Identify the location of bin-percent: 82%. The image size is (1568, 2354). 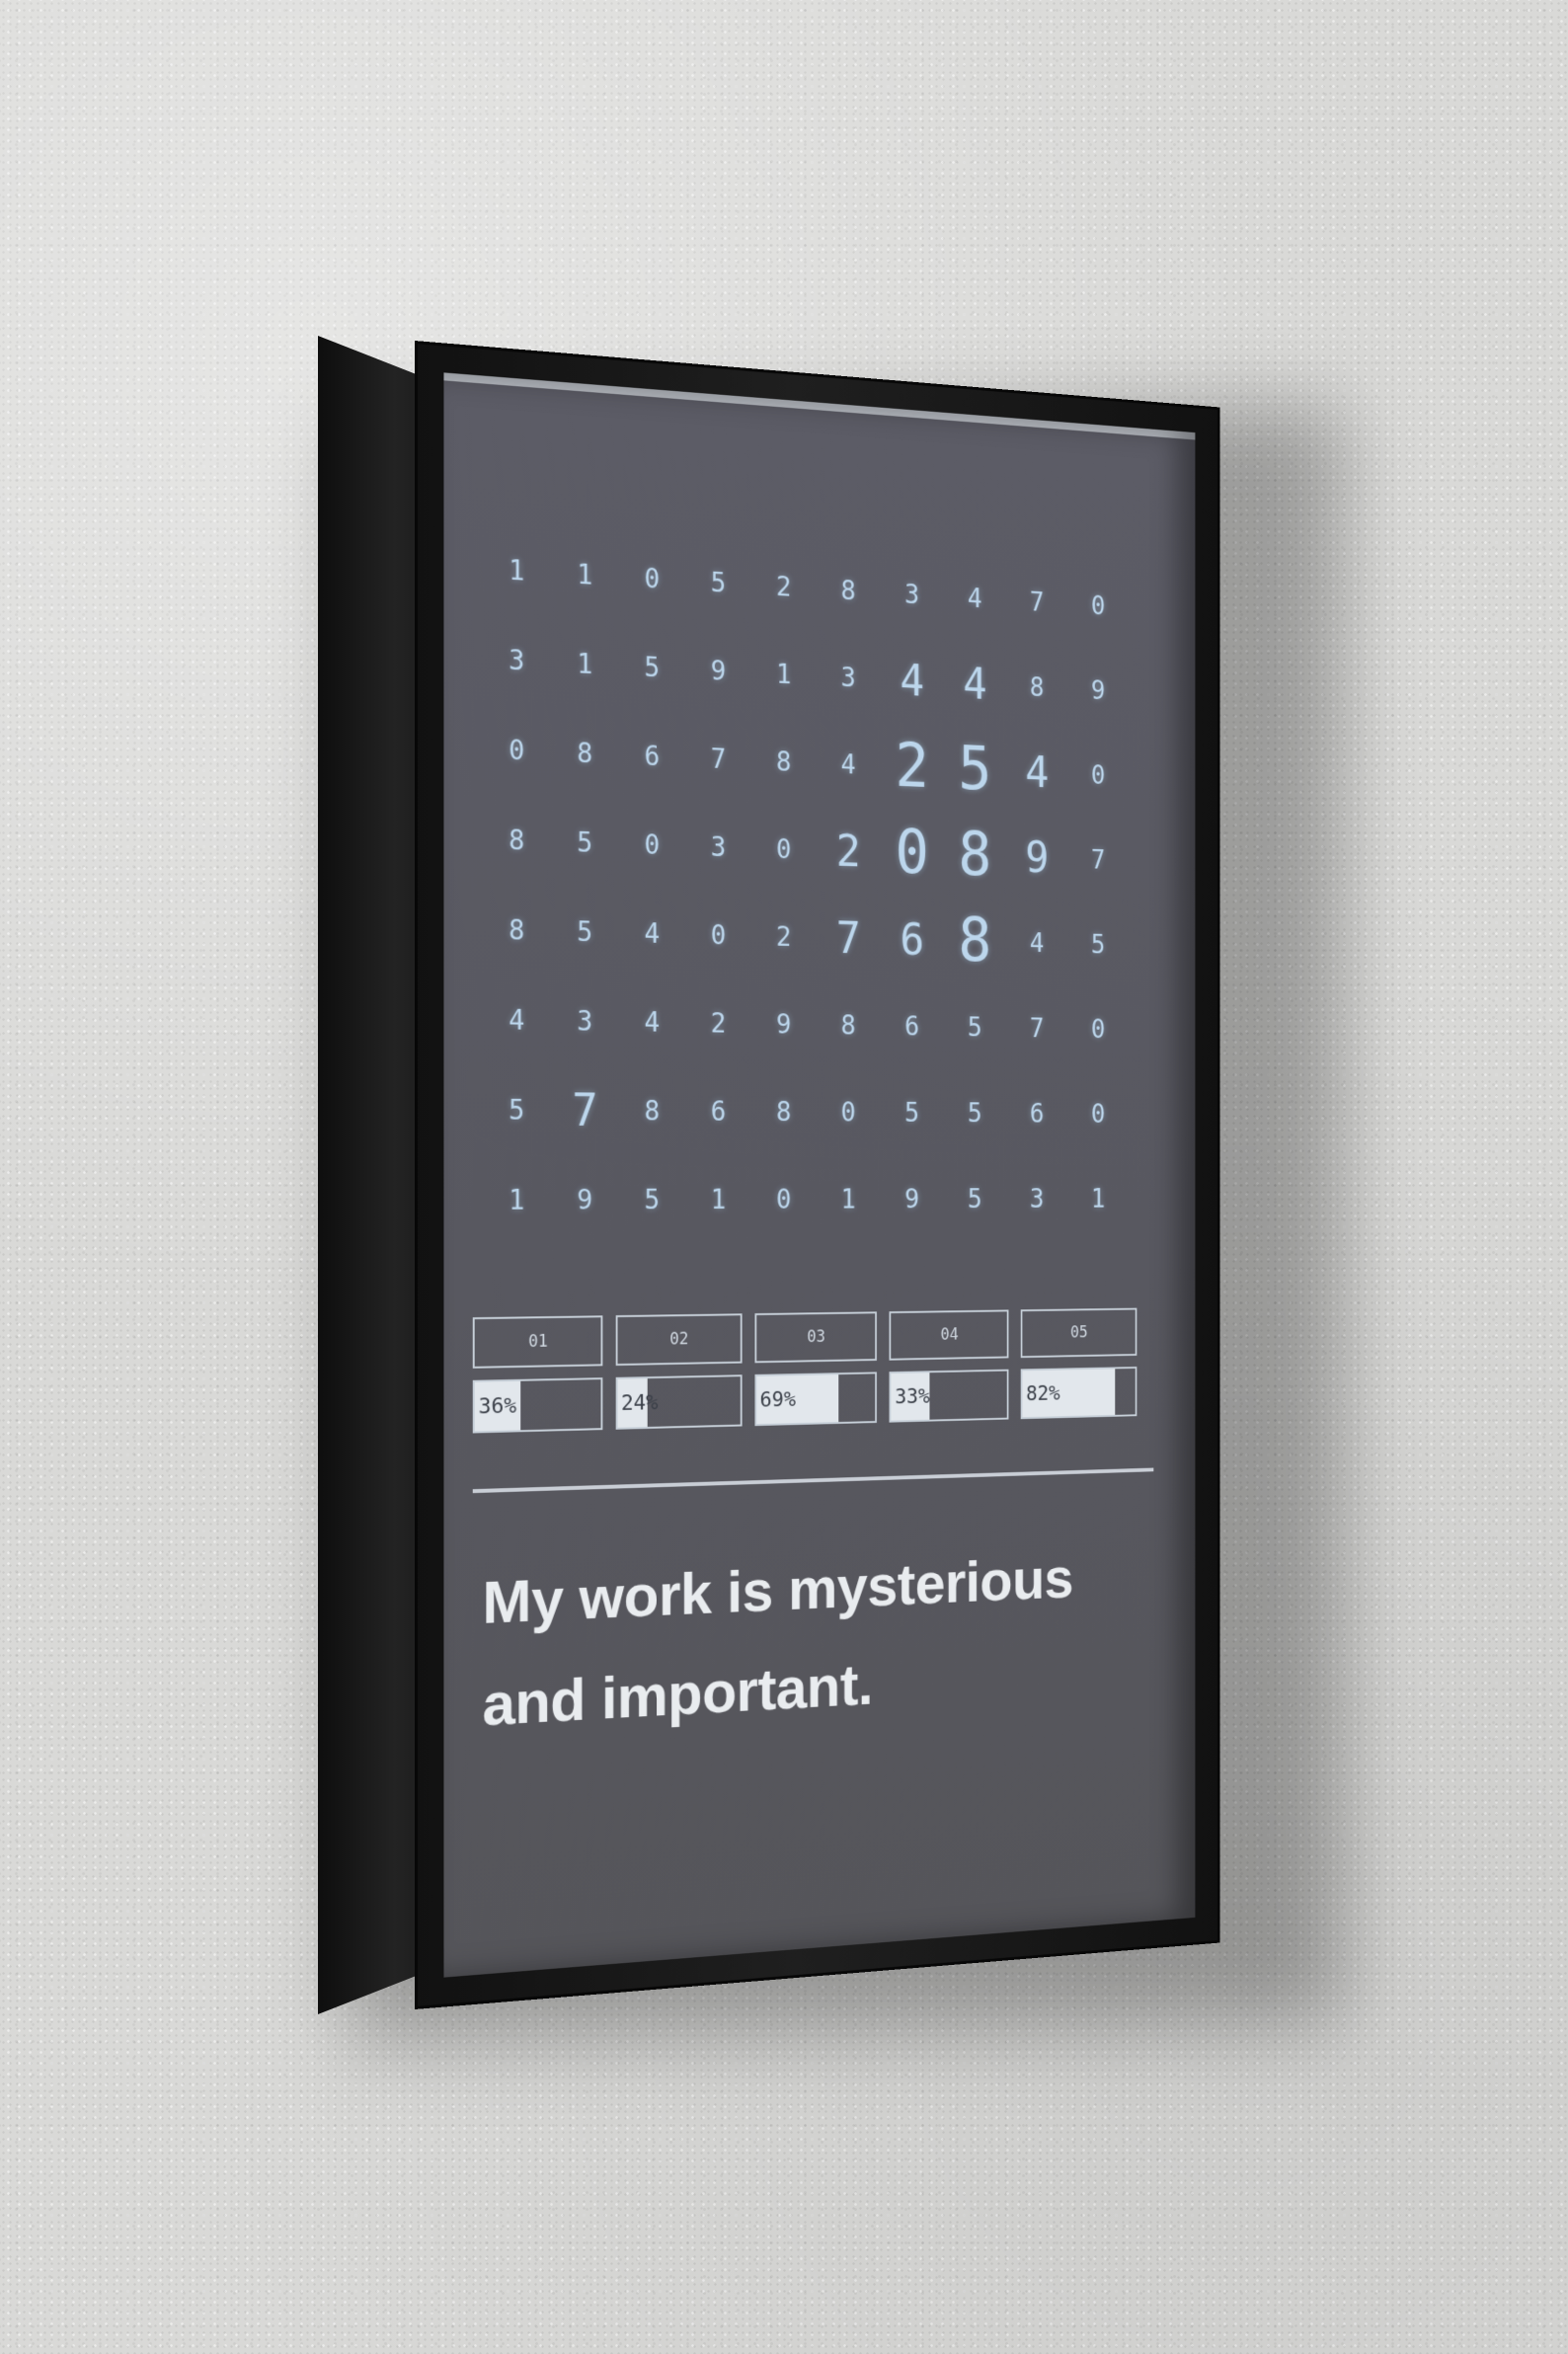
(1043, 1393).